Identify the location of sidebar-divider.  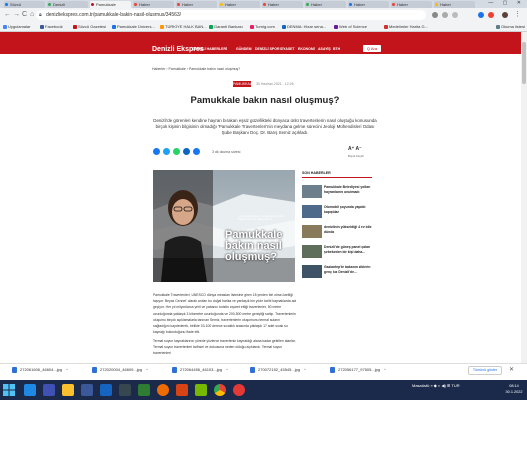
(337, 177).